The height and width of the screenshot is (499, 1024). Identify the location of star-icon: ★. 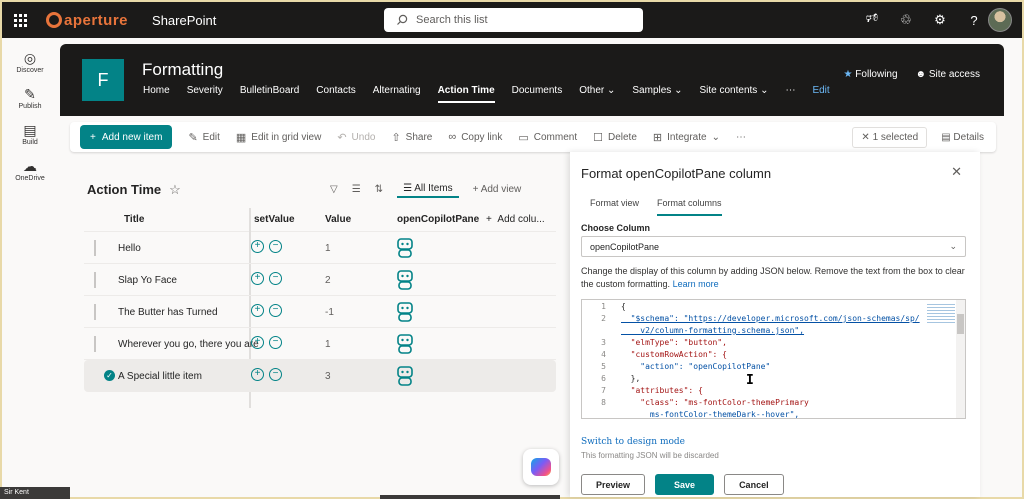
(848, 74).